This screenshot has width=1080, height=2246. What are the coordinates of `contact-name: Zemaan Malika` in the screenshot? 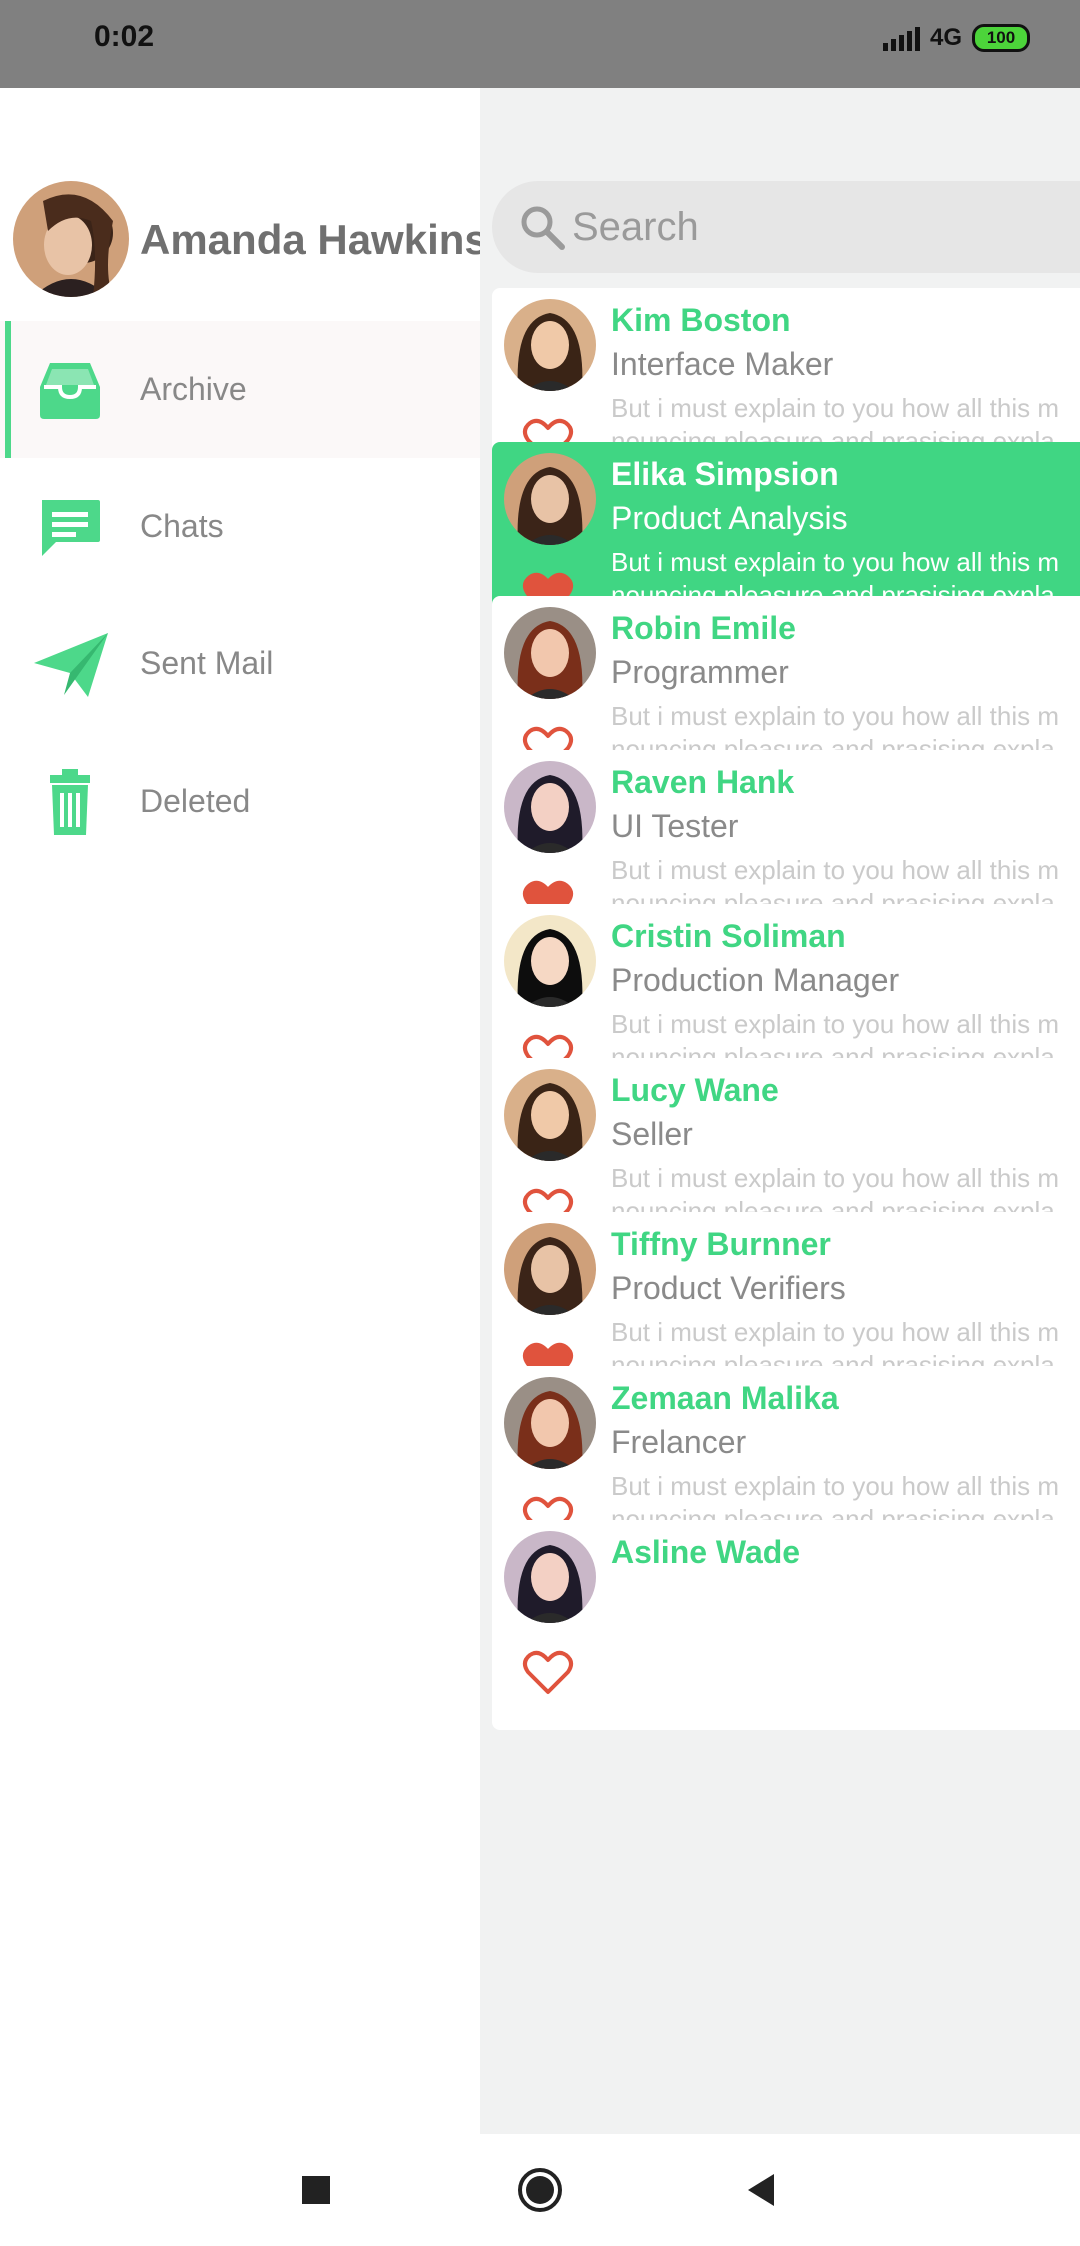 It's located at (725, 1398).